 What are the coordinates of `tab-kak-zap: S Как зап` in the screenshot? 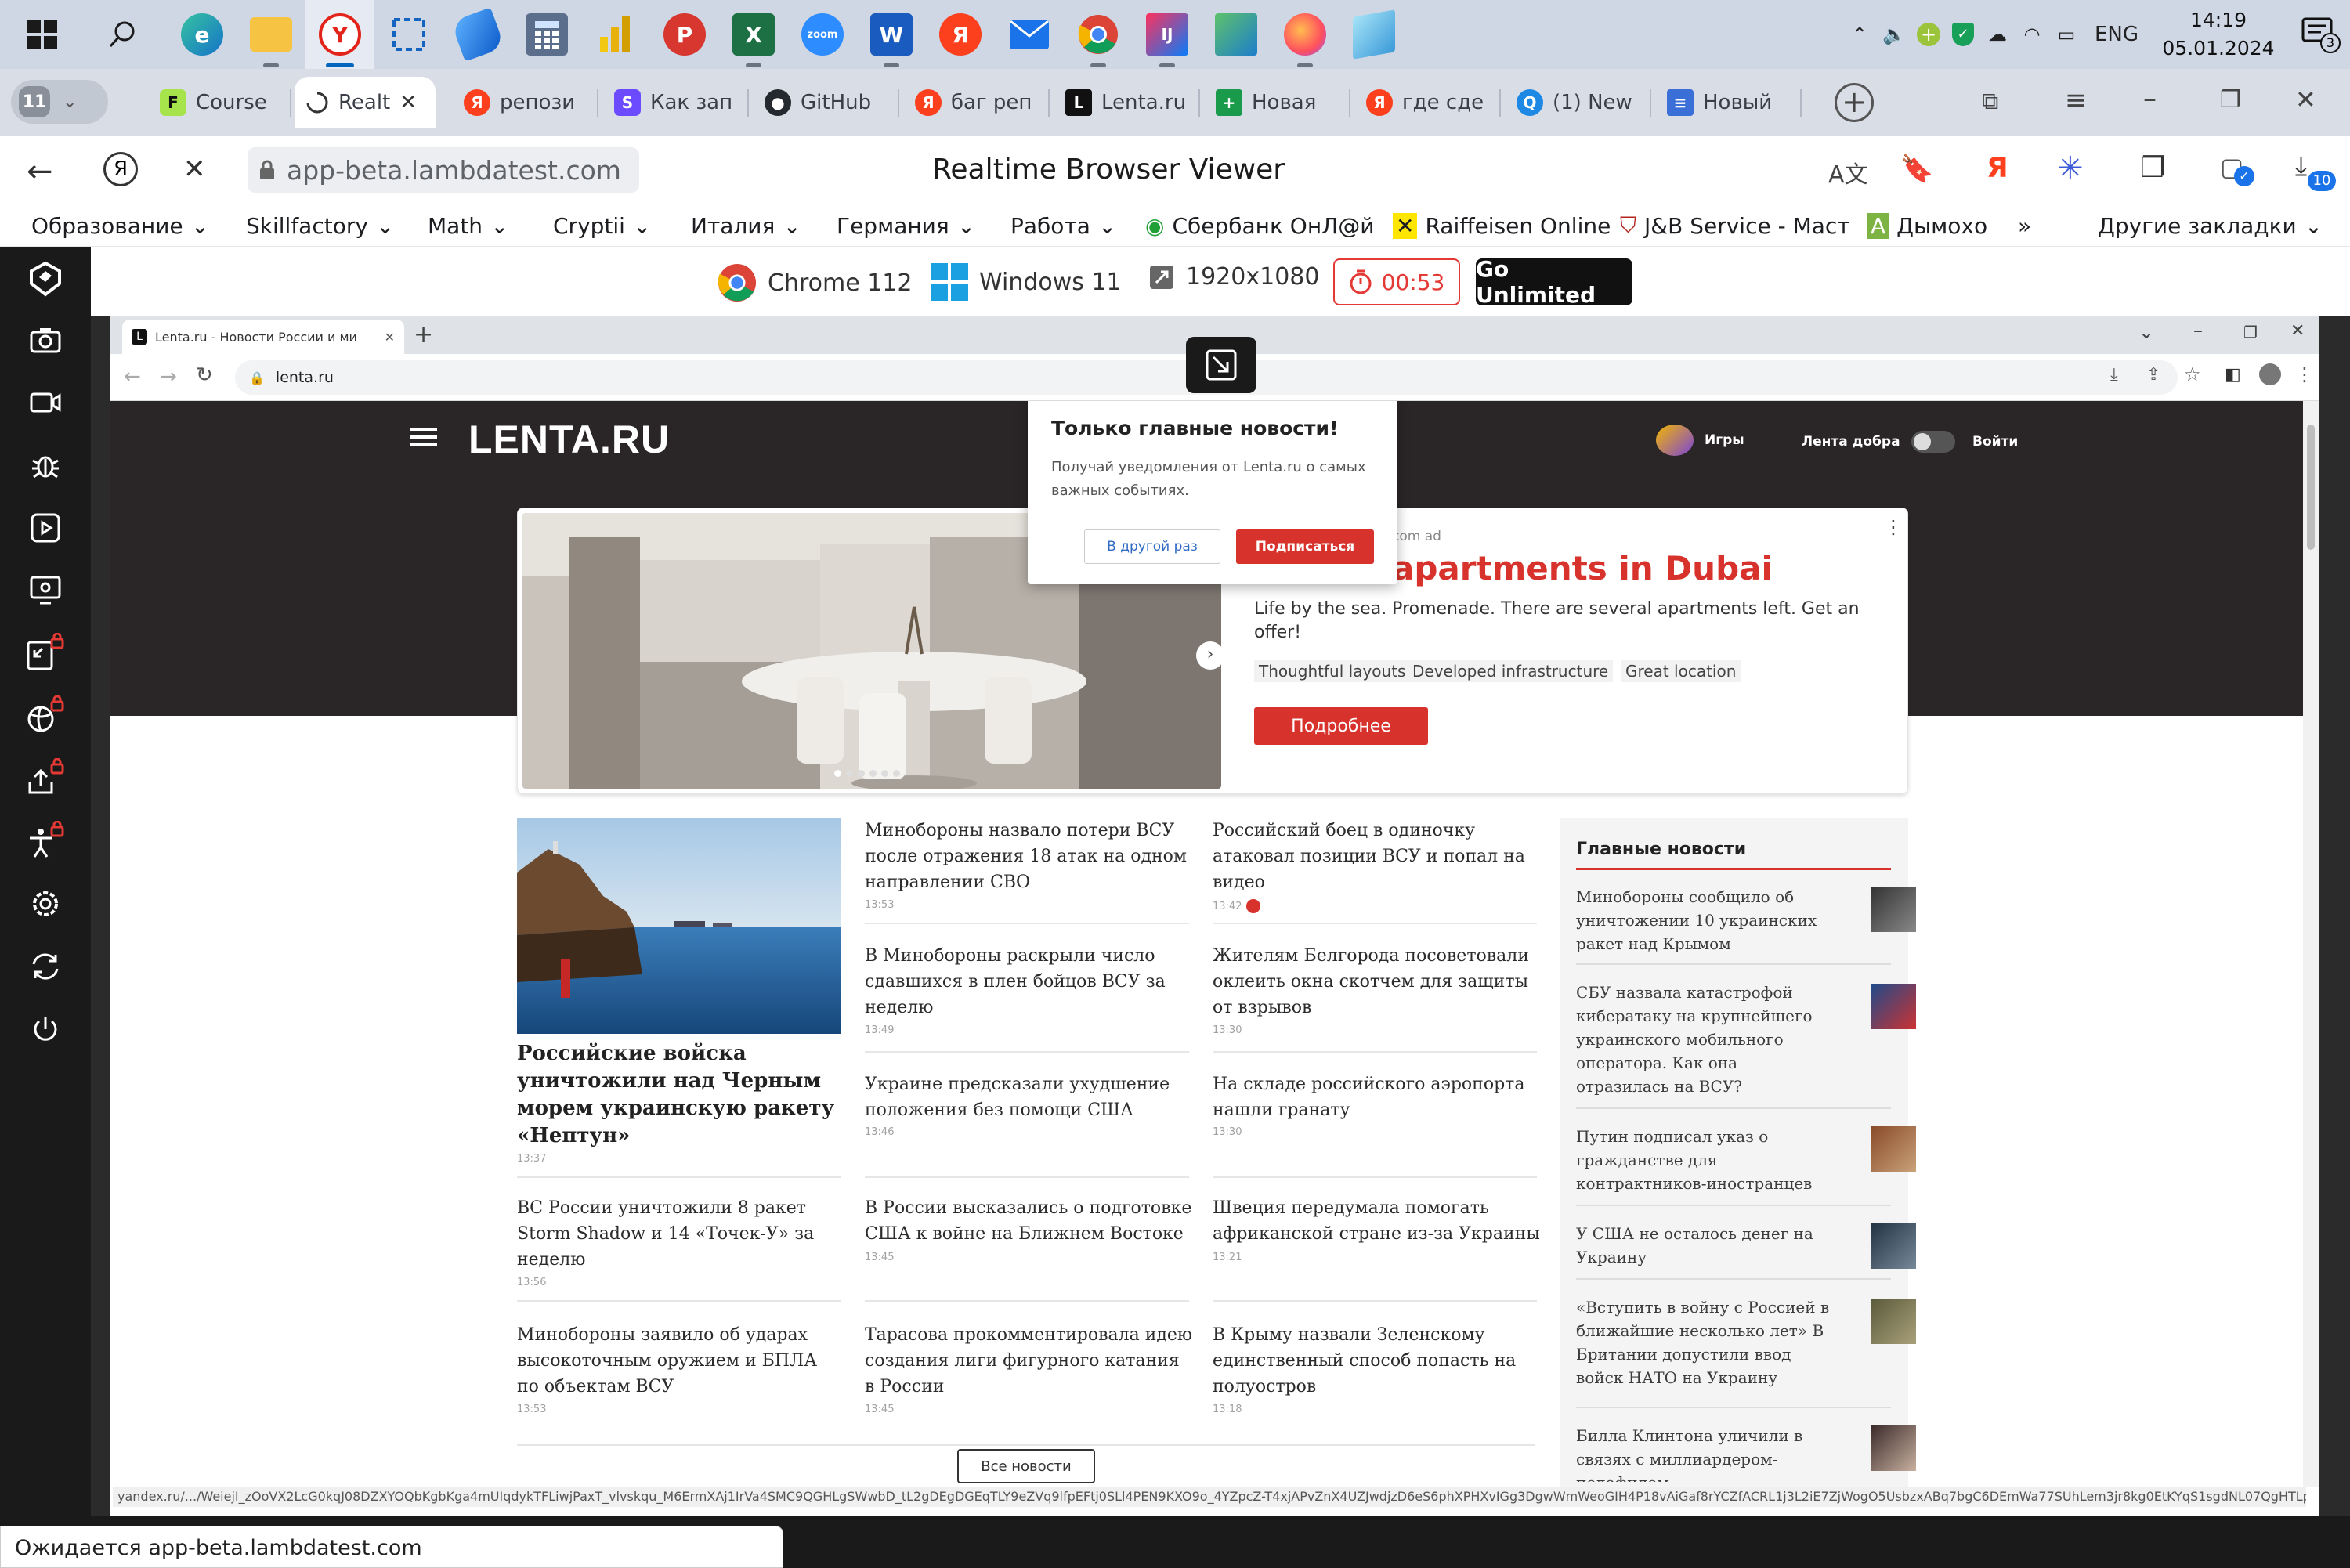 It's located at (676, 102).